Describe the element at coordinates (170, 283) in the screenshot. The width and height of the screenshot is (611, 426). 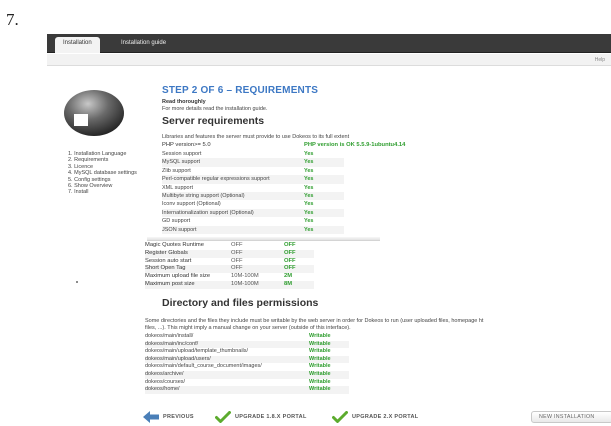
I see `setting-label: Maximum post size` at that location.